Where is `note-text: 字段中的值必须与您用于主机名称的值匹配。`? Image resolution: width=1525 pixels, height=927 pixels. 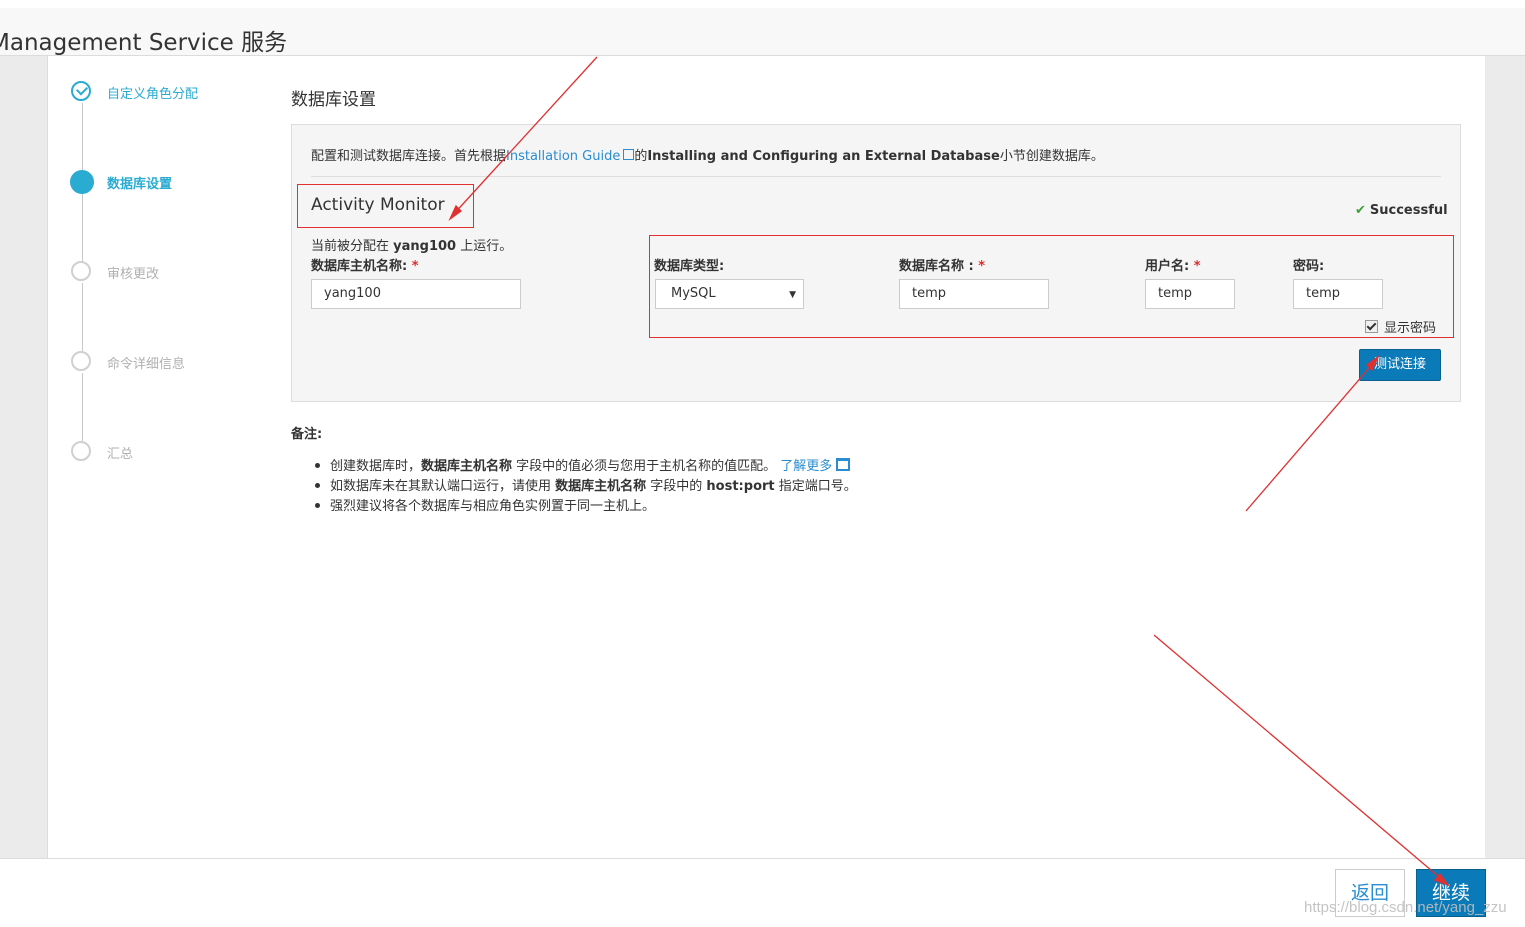
note-text: 字段中的值必须与您用于主机名称的值匹配。 is located at coordinates (646, 466).